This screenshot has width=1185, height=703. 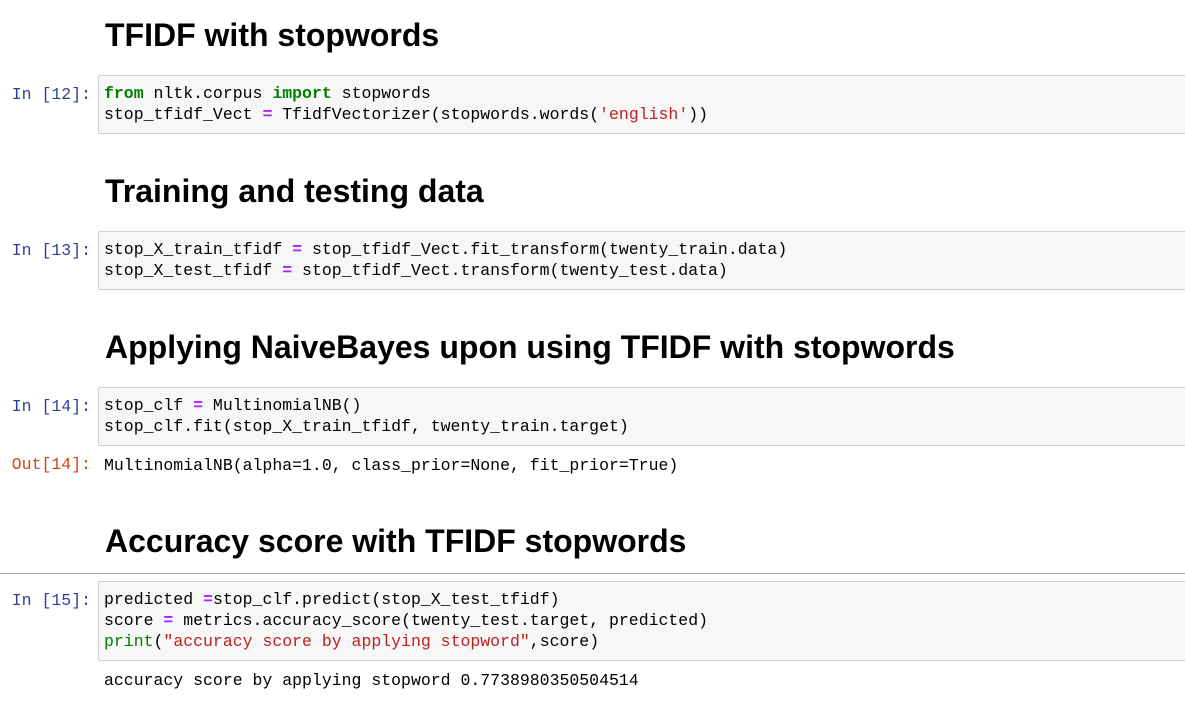 What do you see at coordinates (51, 464) in the screenshot?
I see `output-prompt: Out[14]:` at bounding box center [51, 464].